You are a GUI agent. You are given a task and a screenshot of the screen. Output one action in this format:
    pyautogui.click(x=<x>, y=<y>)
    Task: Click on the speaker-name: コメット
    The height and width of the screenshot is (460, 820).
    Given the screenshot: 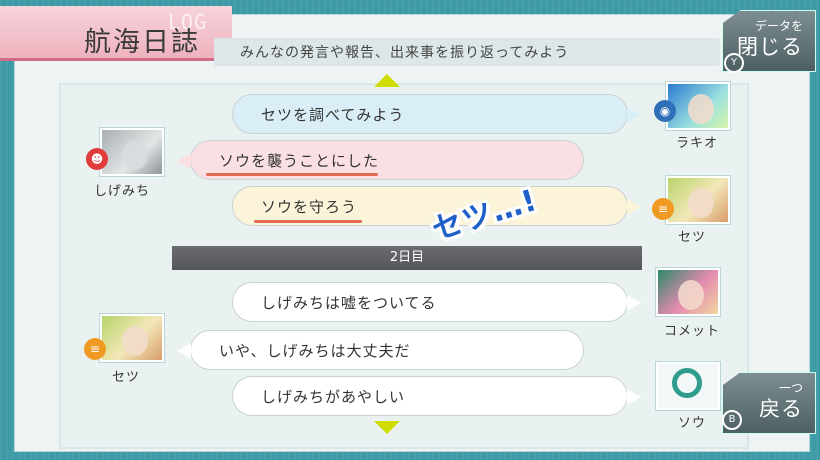 What is the action you would take?
    pyautogui.click(x=692, y=331)
    